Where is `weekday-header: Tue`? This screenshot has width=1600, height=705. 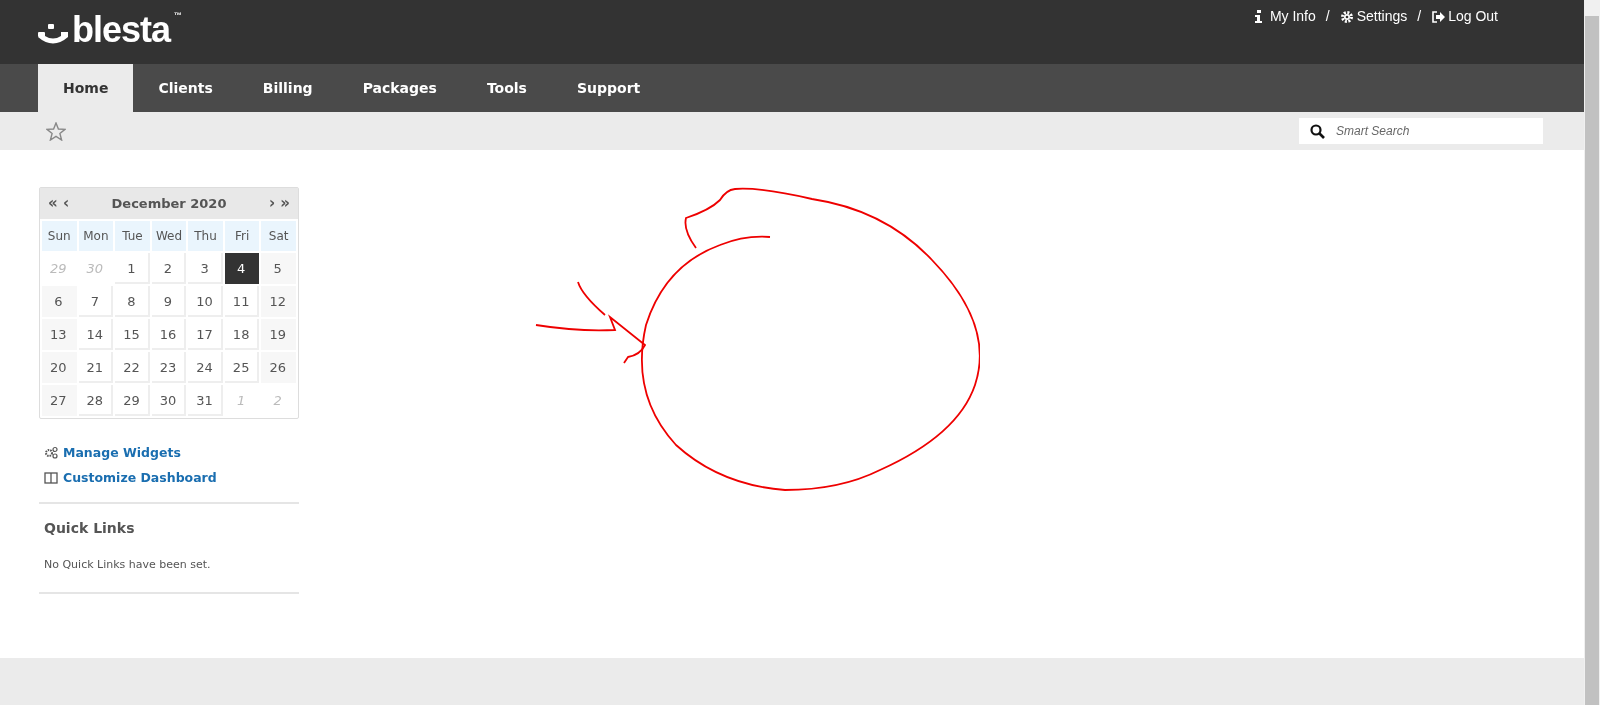 weekday-header: Tue is located at coordinates (132, 236).